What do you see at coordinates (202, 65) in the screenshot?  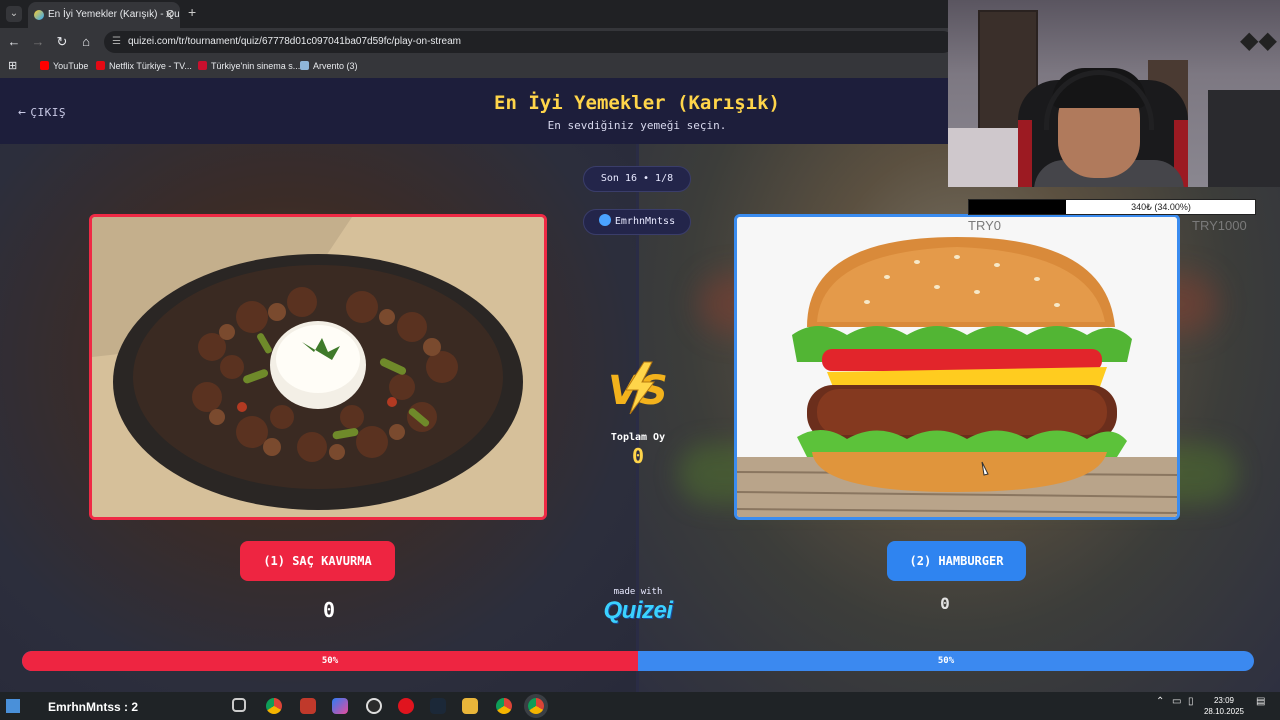 I see `sinema-icon` at bounding box center [202, 65].